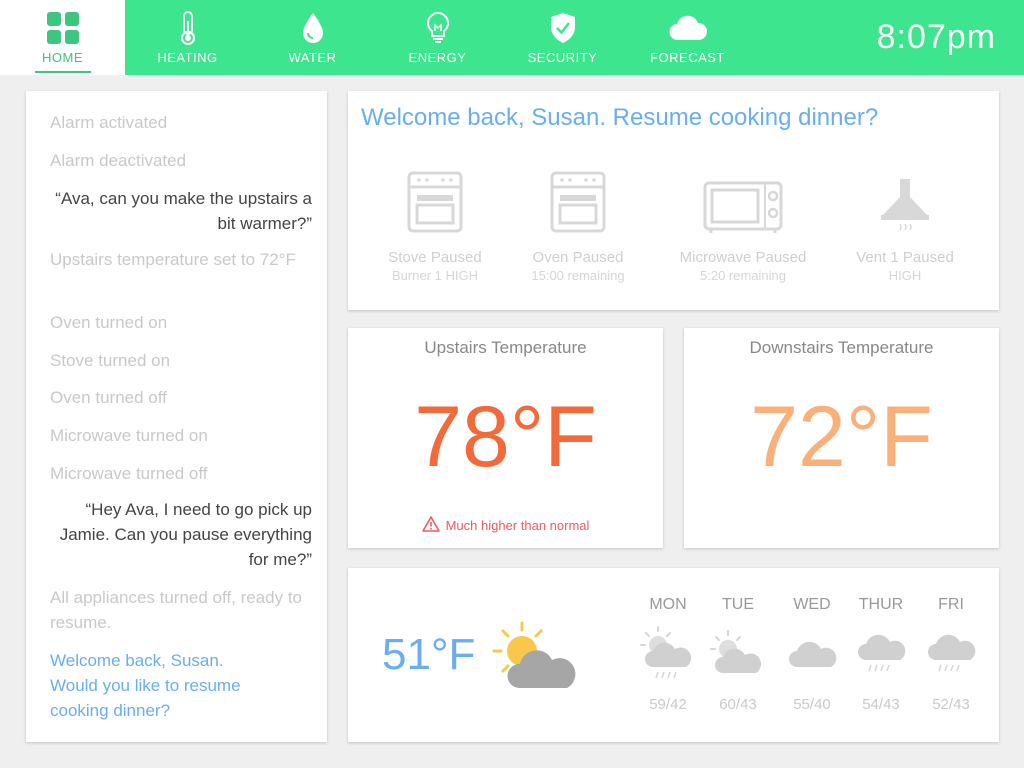 This screenshot has width=1024, height=768. Describe the element at coordinates (951, 704) in the screenshot. I see `day-range: 52/43` at that location.